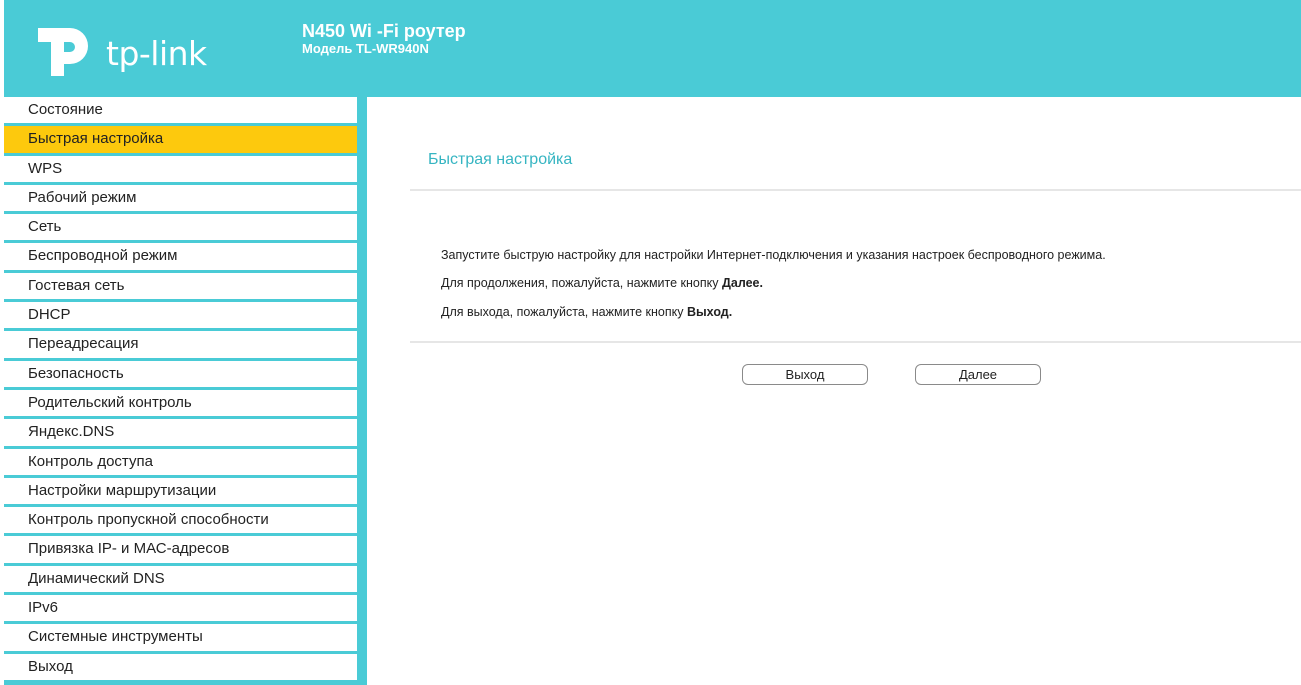  What do you see at coordinates (978, 374) in the screenshot?
I see `next-button: Далее` at bounding box center [978, 374].